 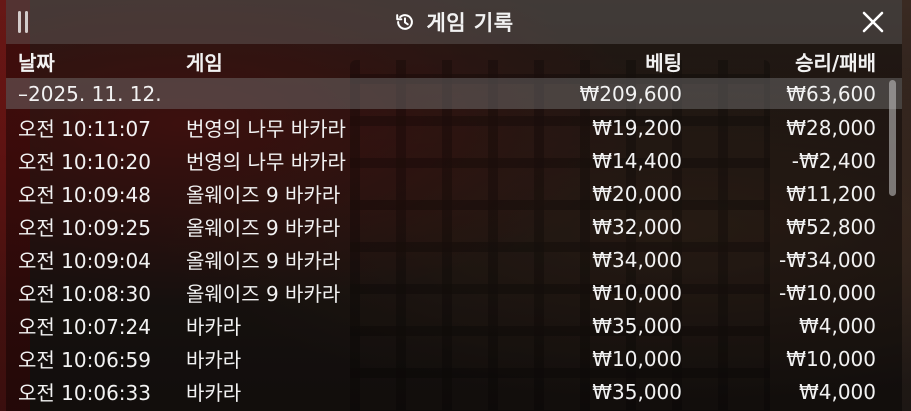 What do you see at coordinates (630, 93) in the screenshot?
I see `summary-bet-total: ₩209,600` at bounding box center [630, 93].